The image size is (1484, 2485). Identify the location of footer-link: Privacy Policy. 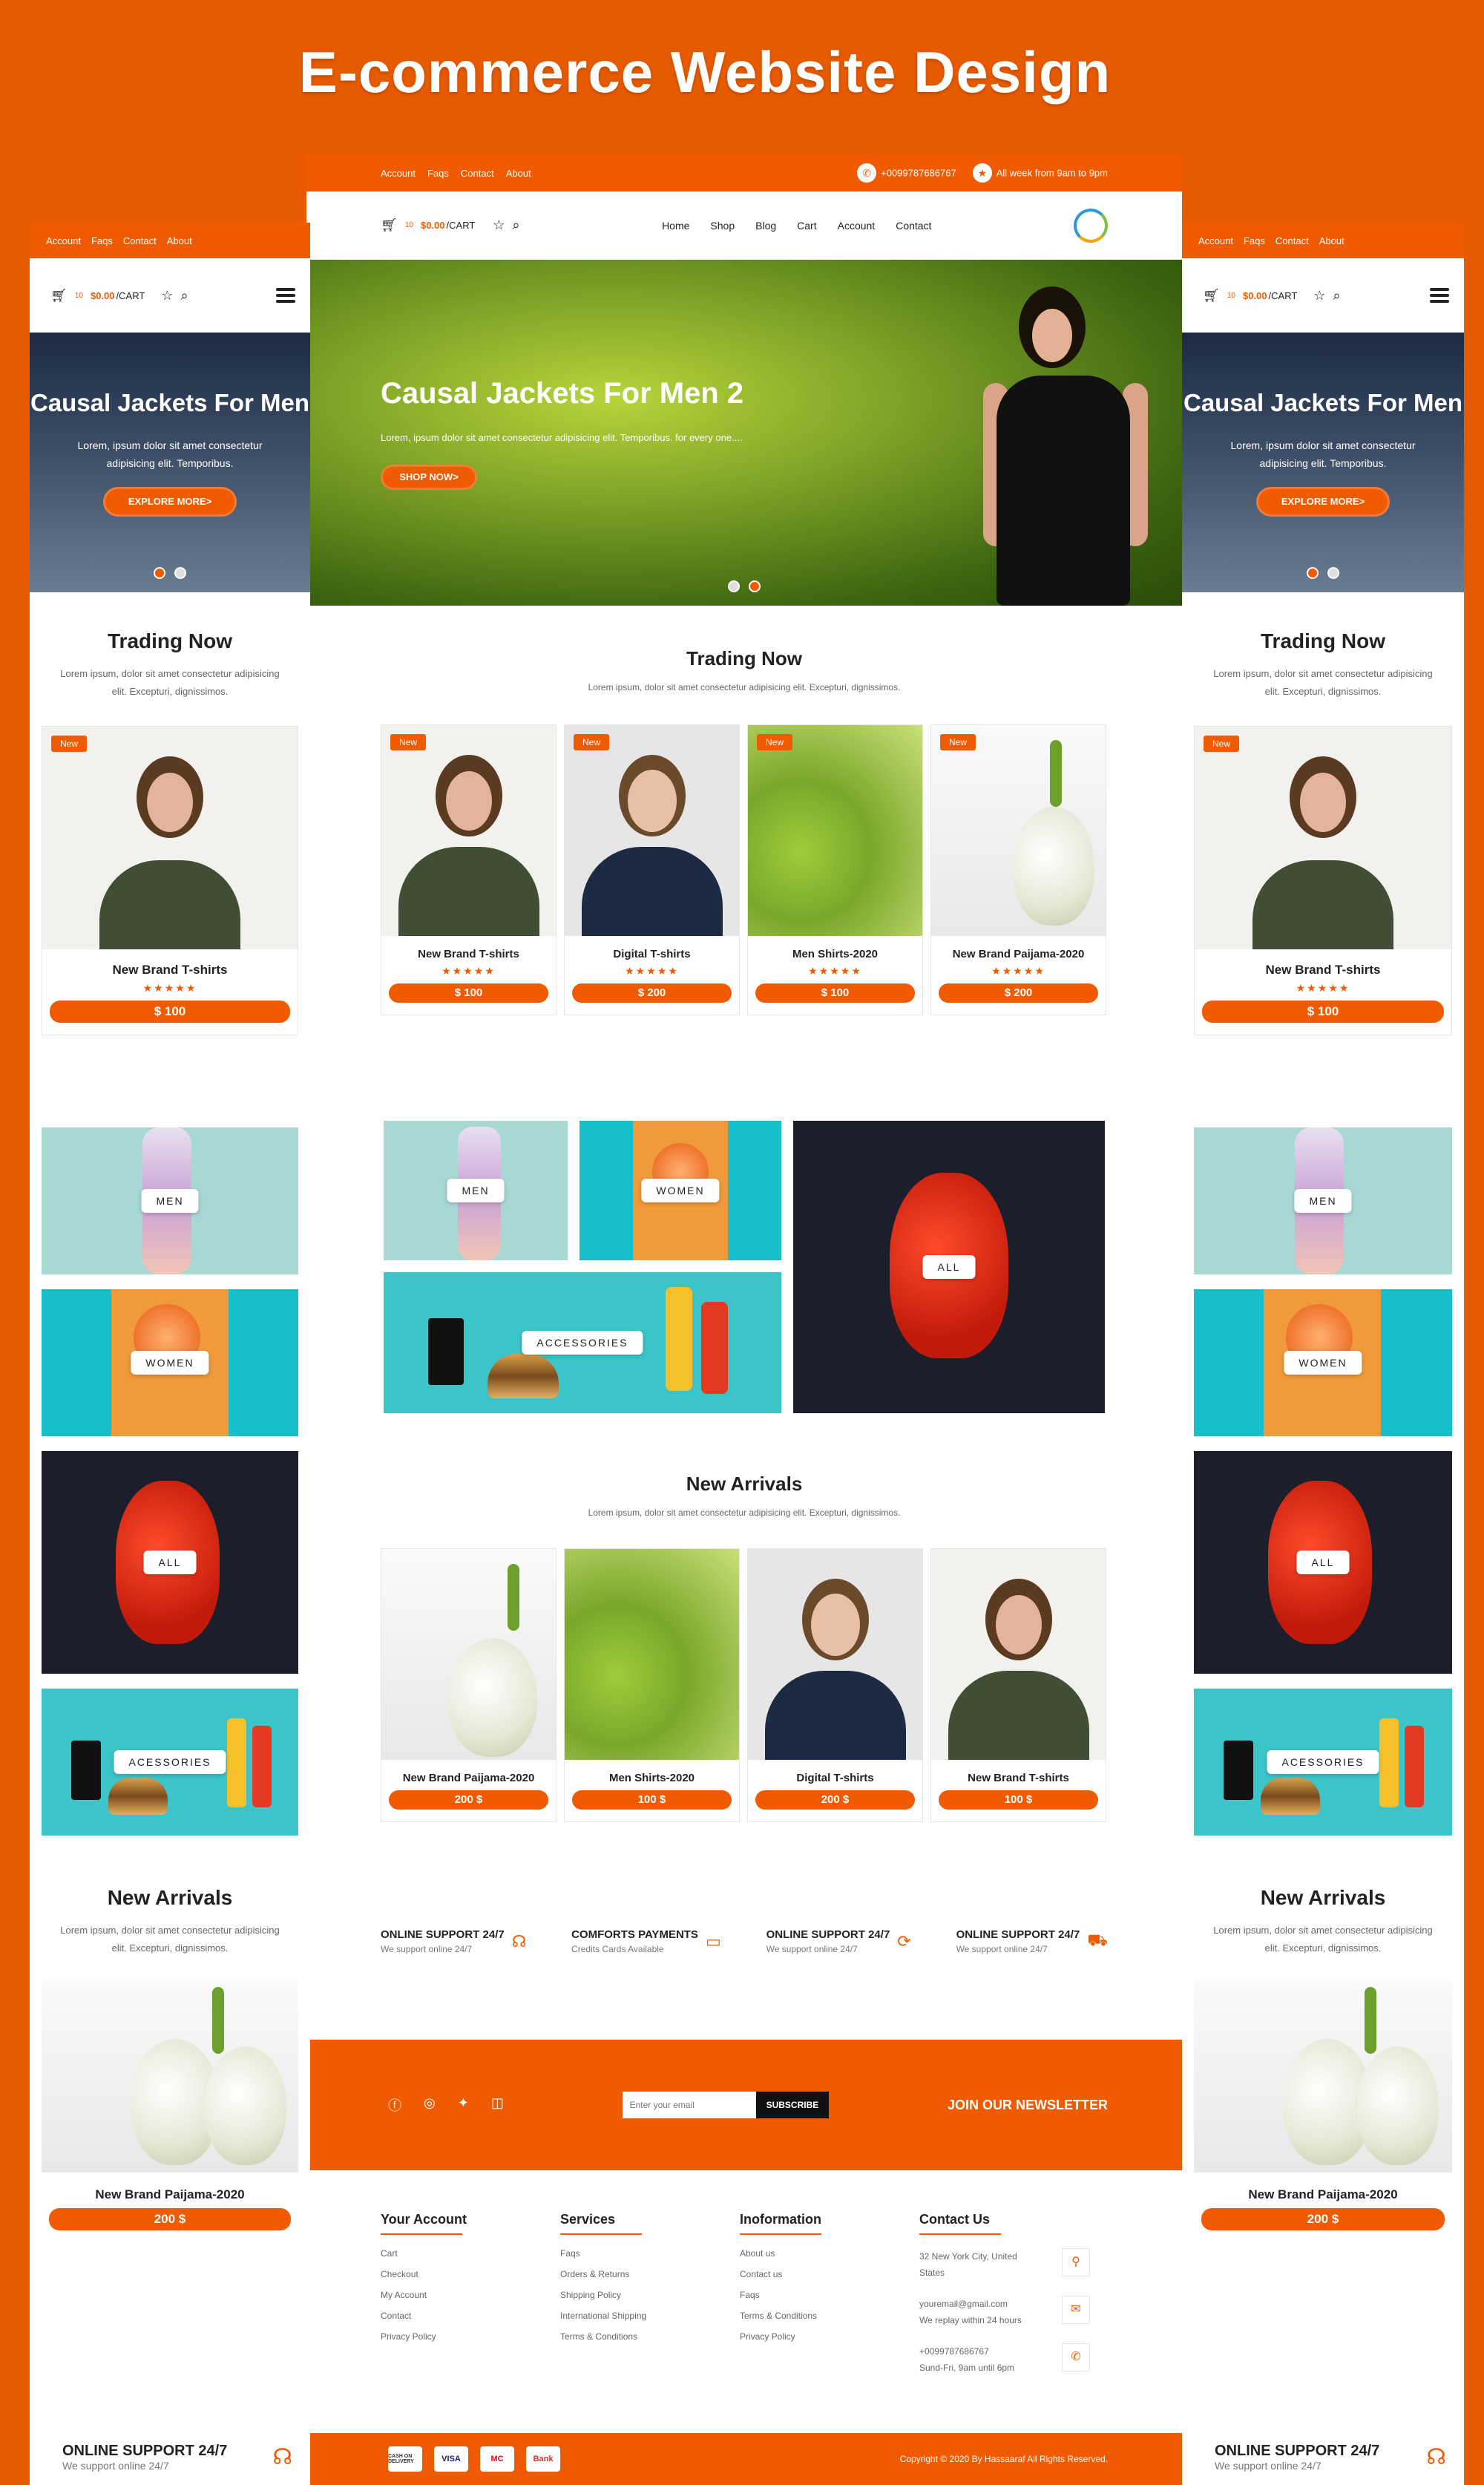
(470, 2337).